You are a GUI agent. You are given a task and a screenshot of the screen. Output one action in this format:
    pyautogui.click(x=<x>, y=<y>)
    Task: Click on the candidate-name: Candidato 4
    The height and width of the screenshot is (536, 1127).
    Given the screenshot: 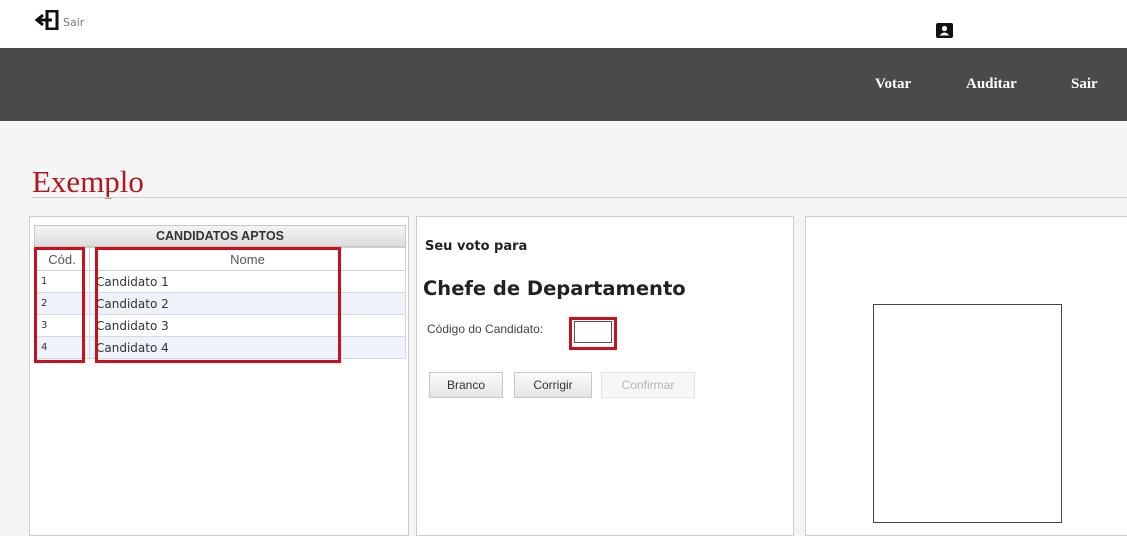 What is the action you would take?
    pyautogui.click(x=247, y=347)
    